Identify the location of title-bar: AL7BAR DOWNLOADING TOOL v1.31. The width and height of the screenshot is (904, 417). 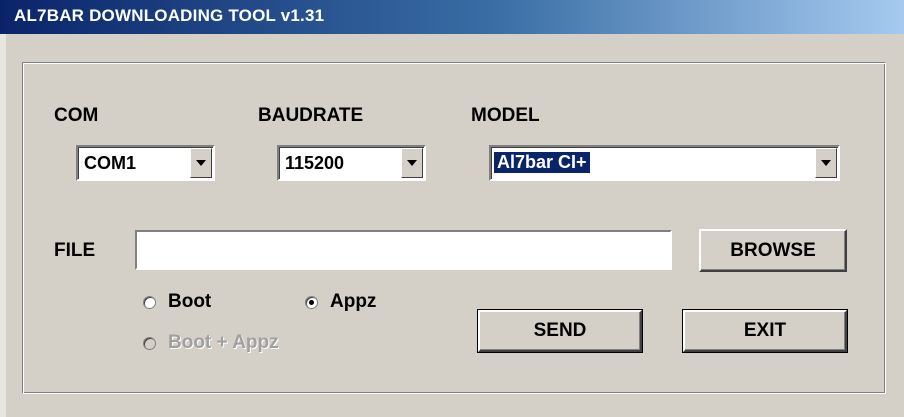
(452, 17).